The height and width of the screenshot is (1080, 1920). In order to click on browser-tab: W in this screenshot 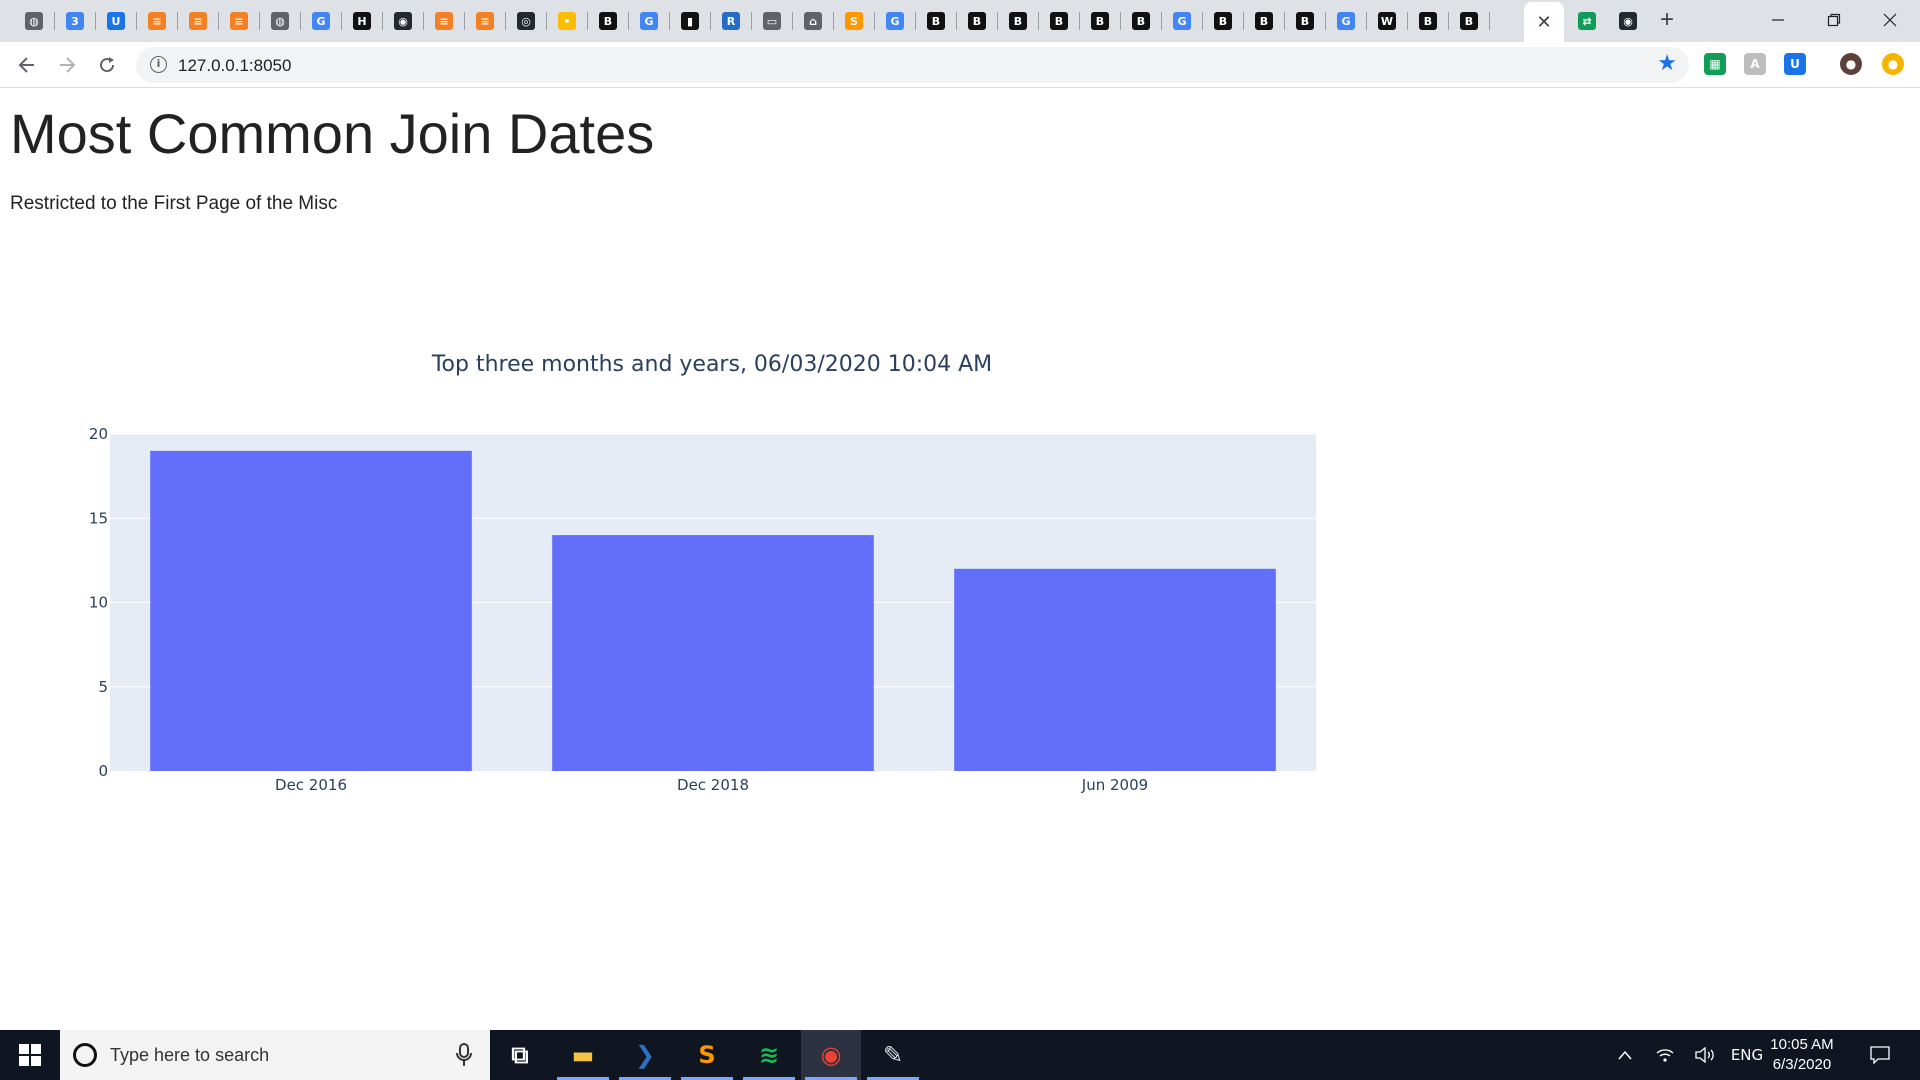, I will do `click(1387, 21)`.